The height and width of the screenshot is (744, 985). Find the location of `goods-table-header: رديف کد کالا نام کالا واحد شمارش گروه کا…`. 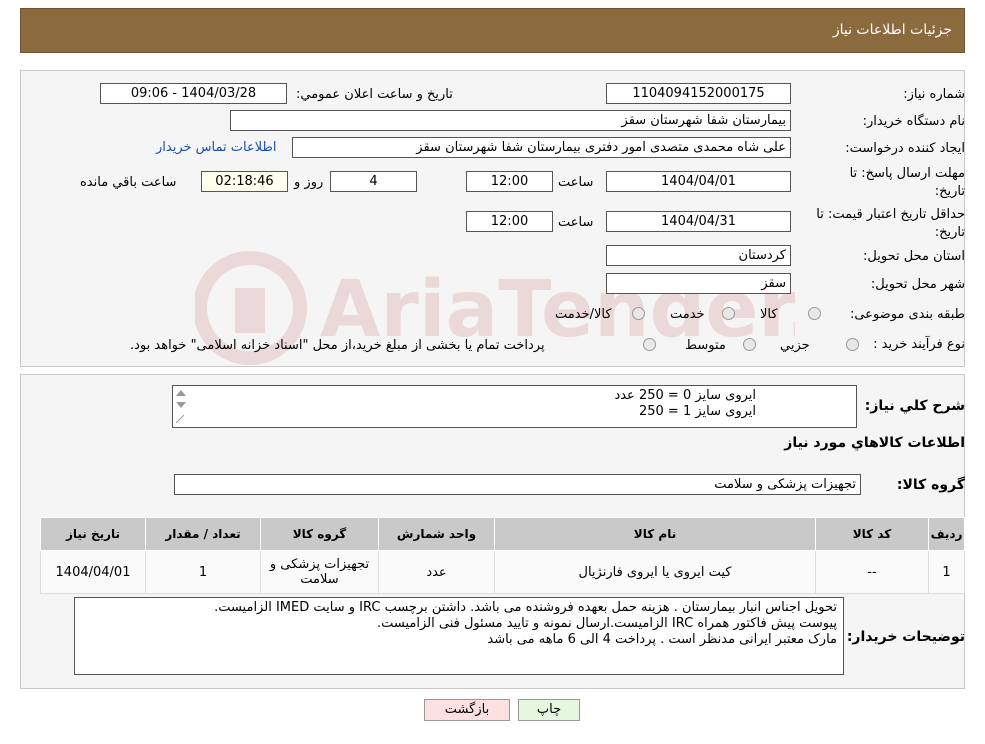

goods-table-header: رديف کد کالا نام کالا واحد شمارش گروه کا… is located at coordinates (502, 534).